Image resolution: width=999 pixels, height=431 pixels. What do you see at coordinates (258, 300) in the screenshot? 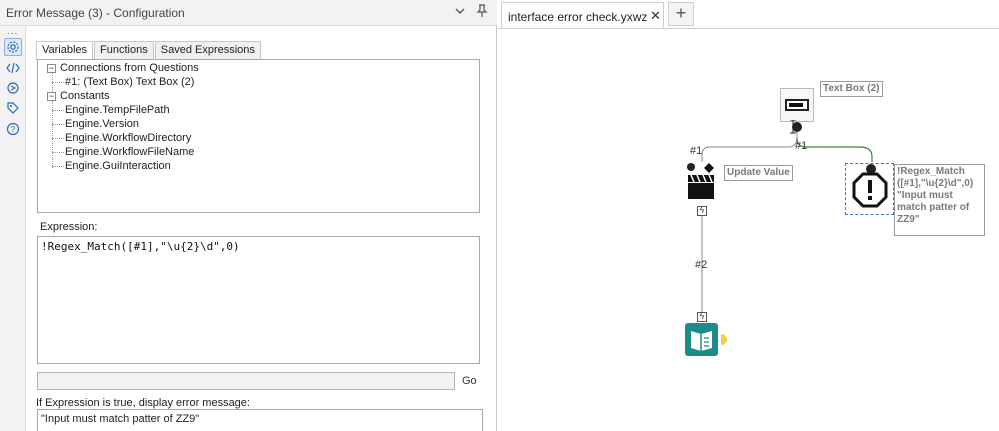
I see `expression-editor: !Regex_Match([#1],"\u{2}\d",0)` at bounding box center [258, 300].